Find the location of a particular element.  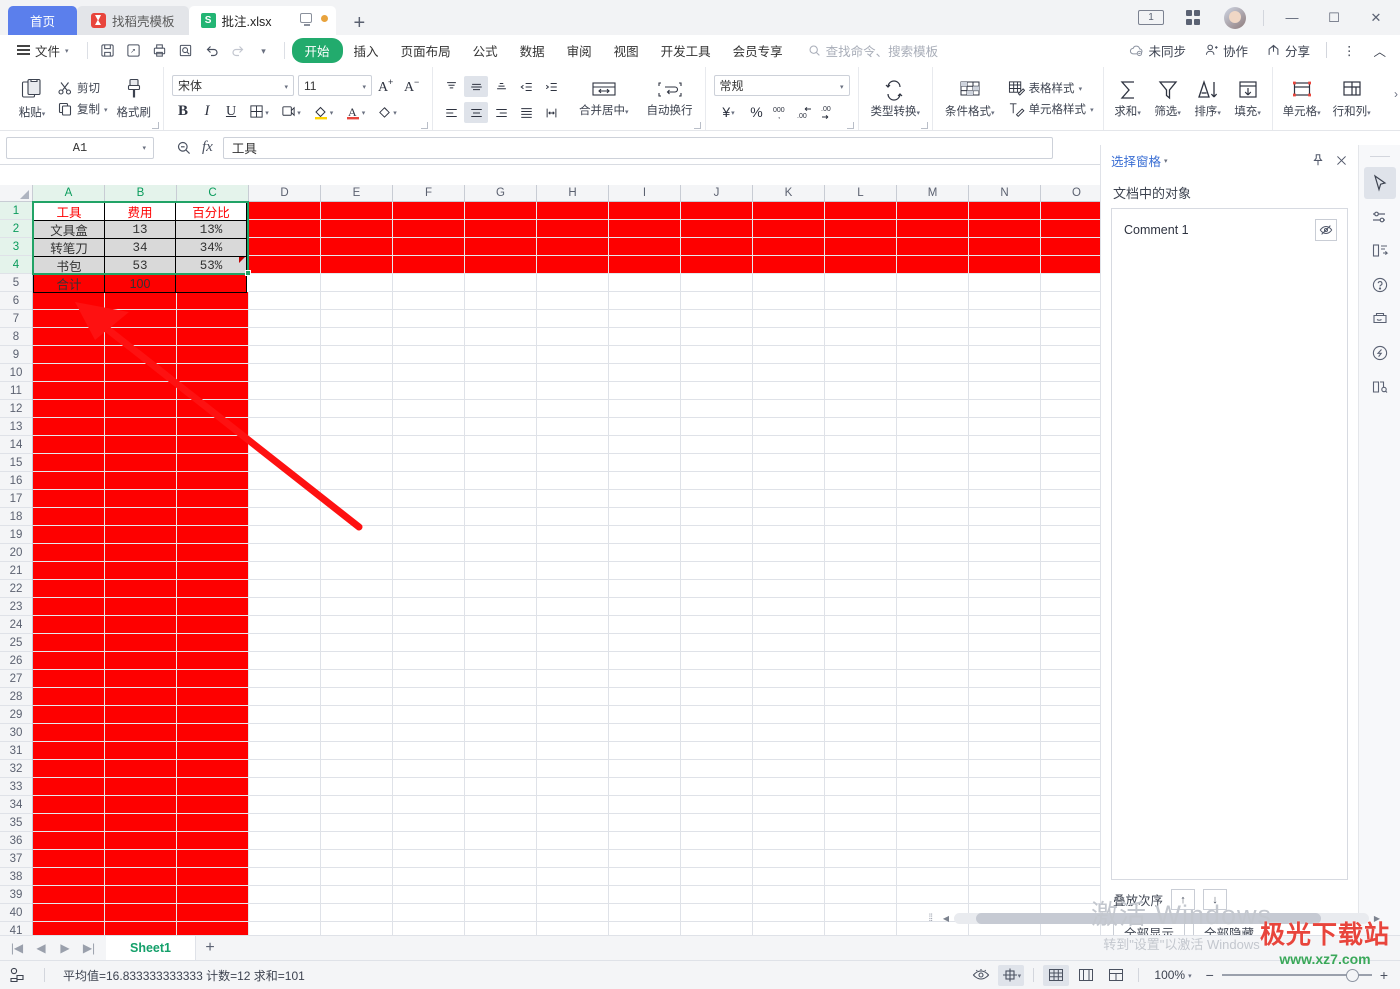

cell-E32 is located at coordinates (357, 769).